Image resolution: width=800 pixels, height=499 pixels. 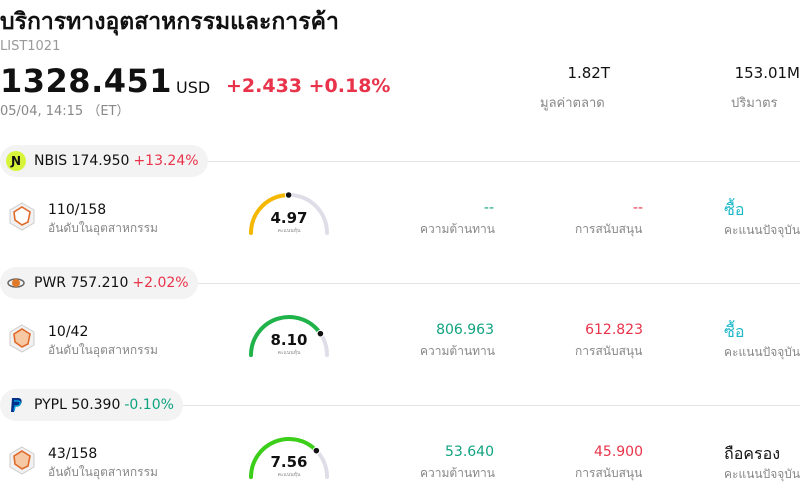 What do you see at coordinates (469, 452) in the screenshot?
I see `resistance-value: 53.640` at bounding box center [469, 452].